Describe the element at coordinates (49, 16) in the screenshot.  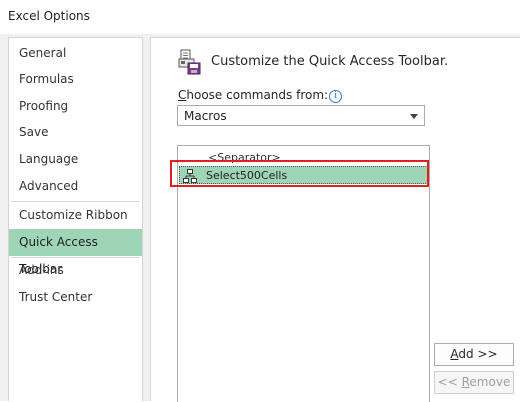
I see `window-title: Excel Options` at that location.